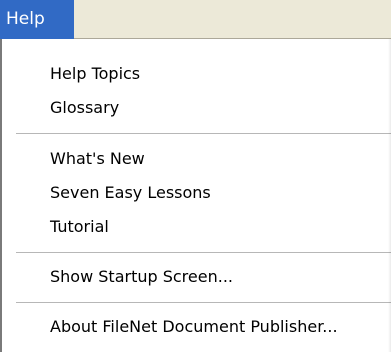  I want to click on menu-item-seven-easy-lessons: Seven Easy Lessons, so click(130, 193).